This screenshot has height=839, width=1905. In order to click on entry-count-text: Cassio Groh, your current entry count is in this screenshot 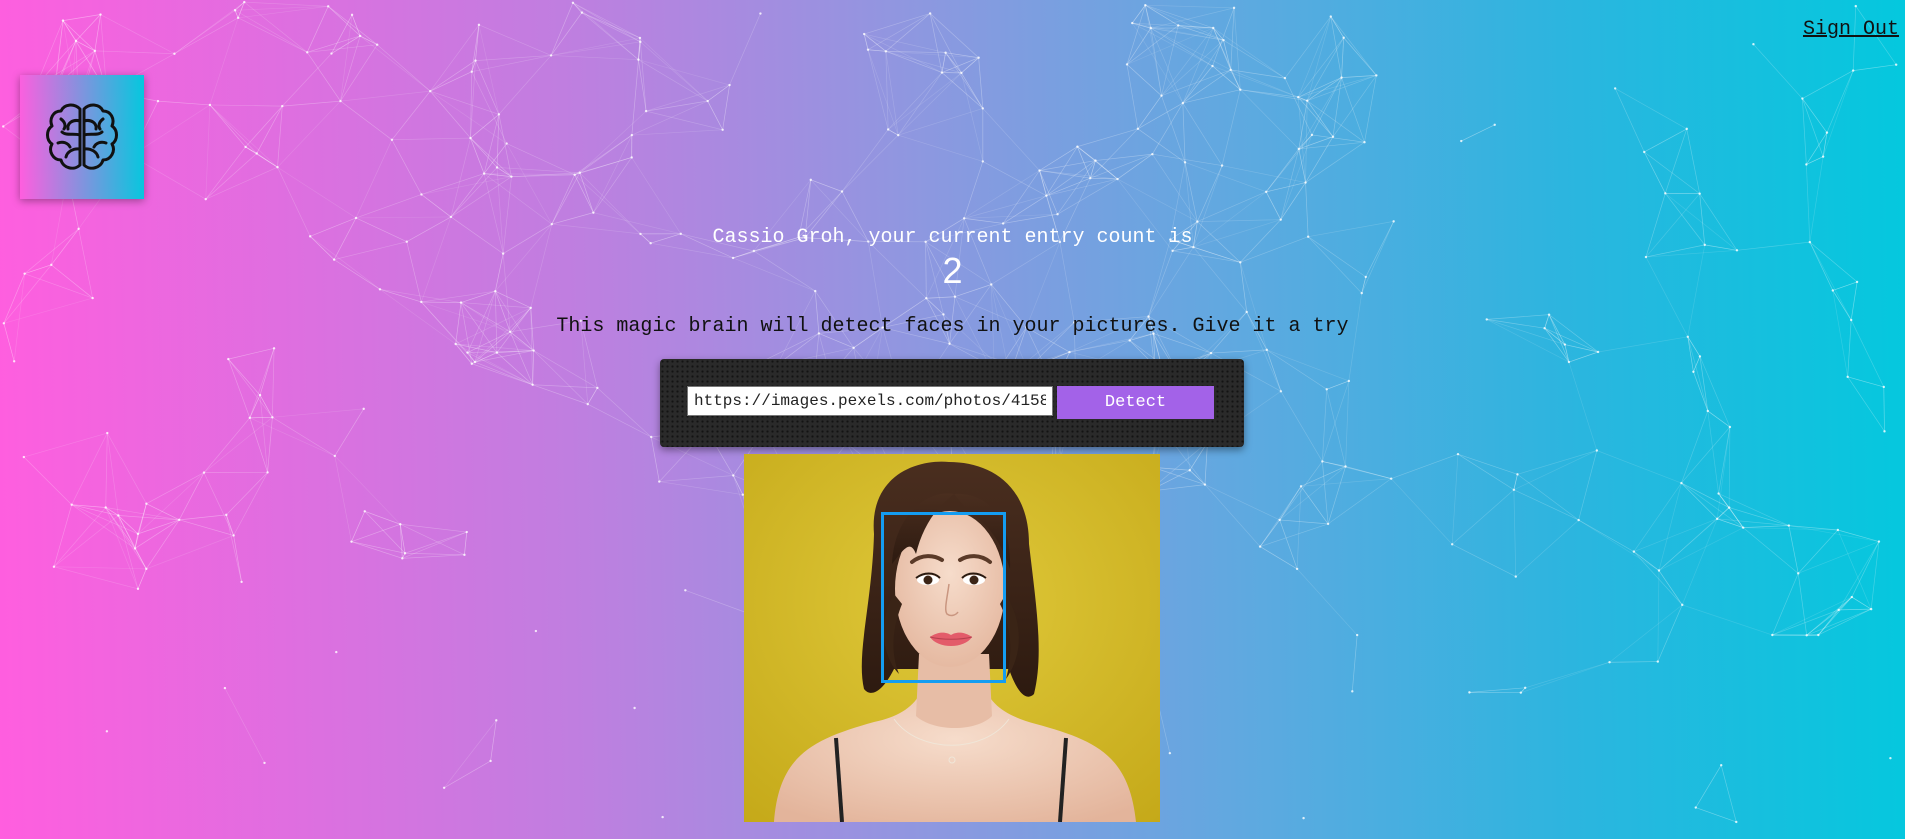, I will do `click(952, 237)`.